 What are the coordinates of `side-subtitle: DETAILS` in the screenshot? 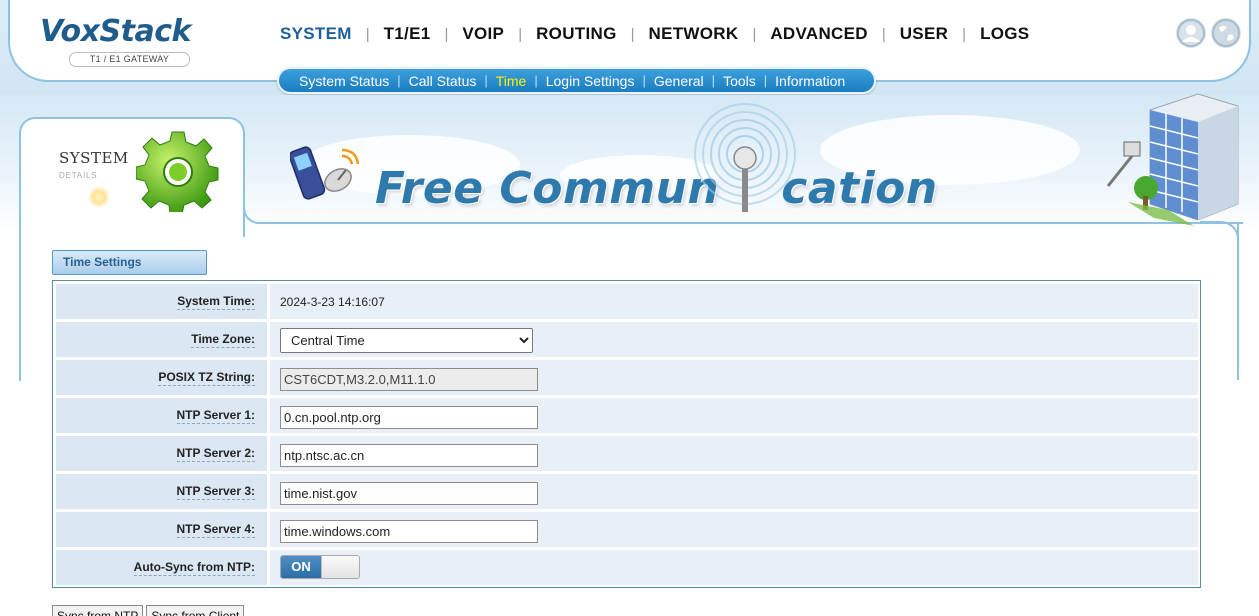 It's located at (78, 175).